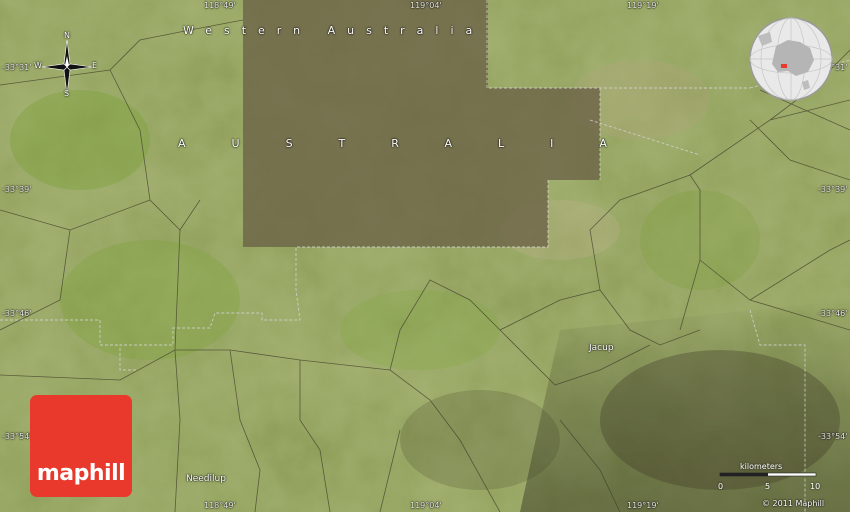 Image resolution: width=850 pixels, height=512 pixels. I want to click on country-label: AUSTRALIA, so click(415, 143).